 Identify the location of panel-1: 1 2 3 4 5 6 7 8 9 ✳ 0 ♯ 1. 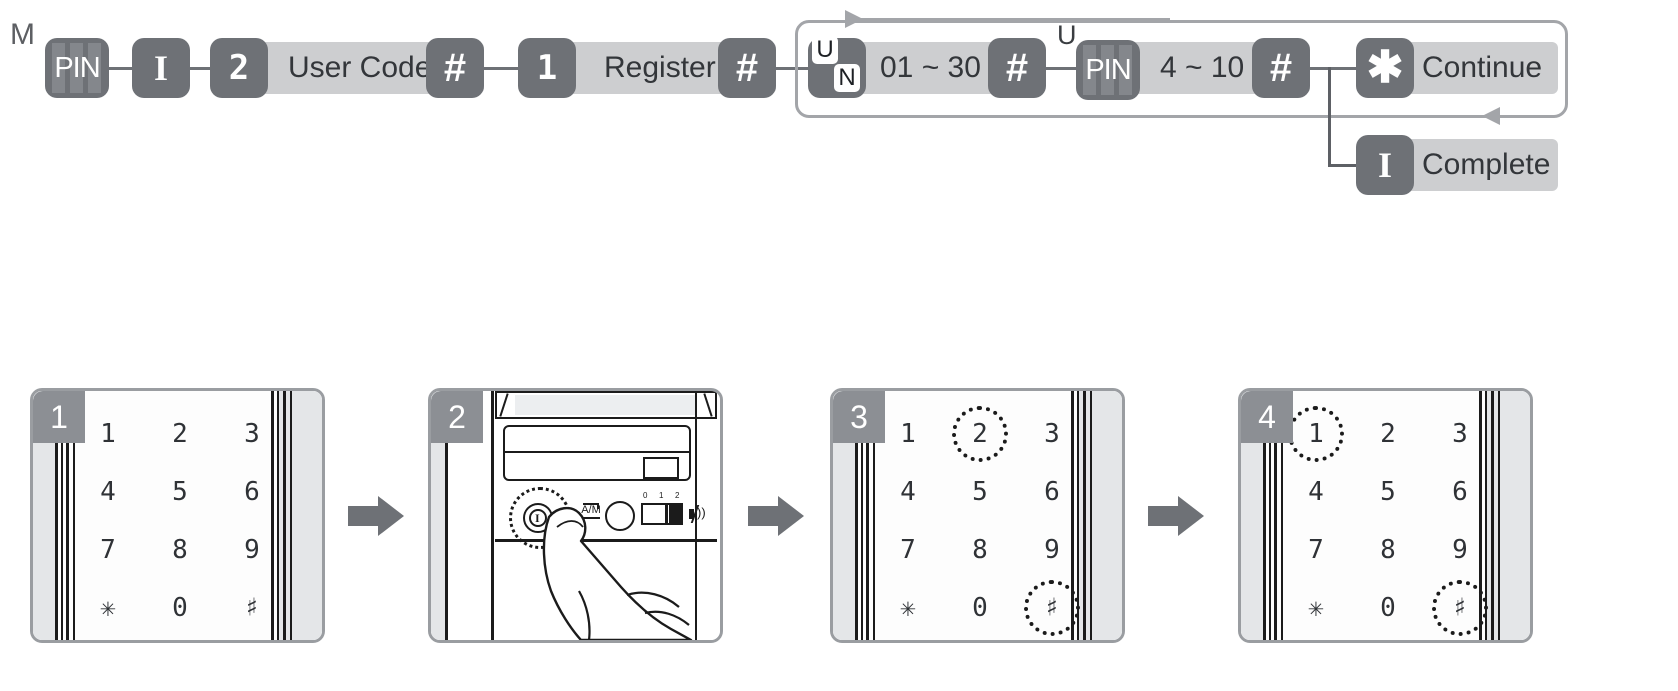
(177, 515).